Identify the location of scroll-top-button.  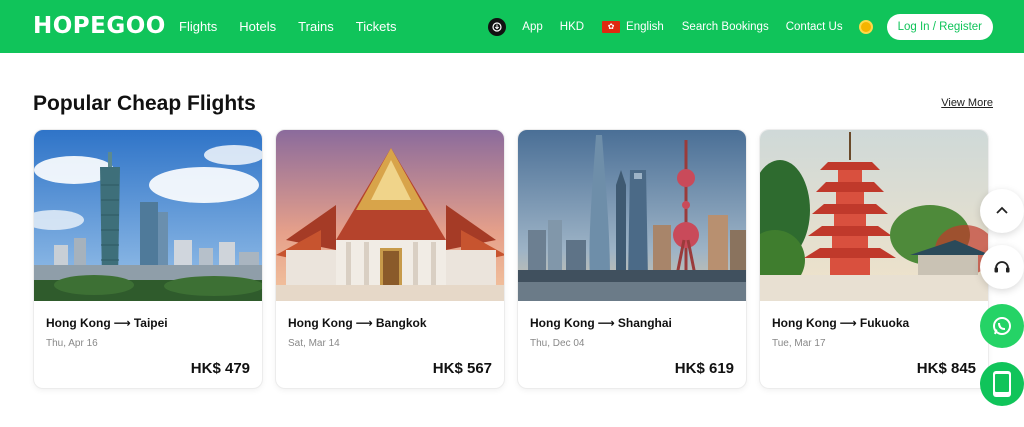
(1002, 211).